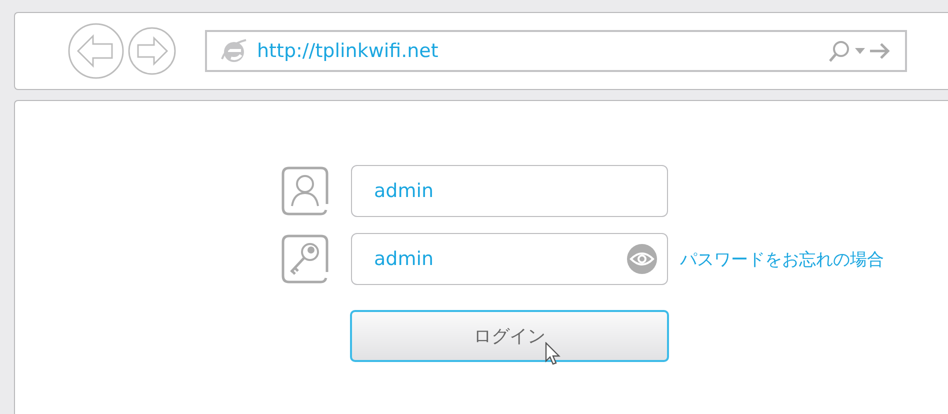 The height and width of the screenshot is (414, 948). What do you see at coordinates (348, 51) in the screenshot?
I see `url-text: http://tplinkwifi.net` at bounding box center [348, 51].